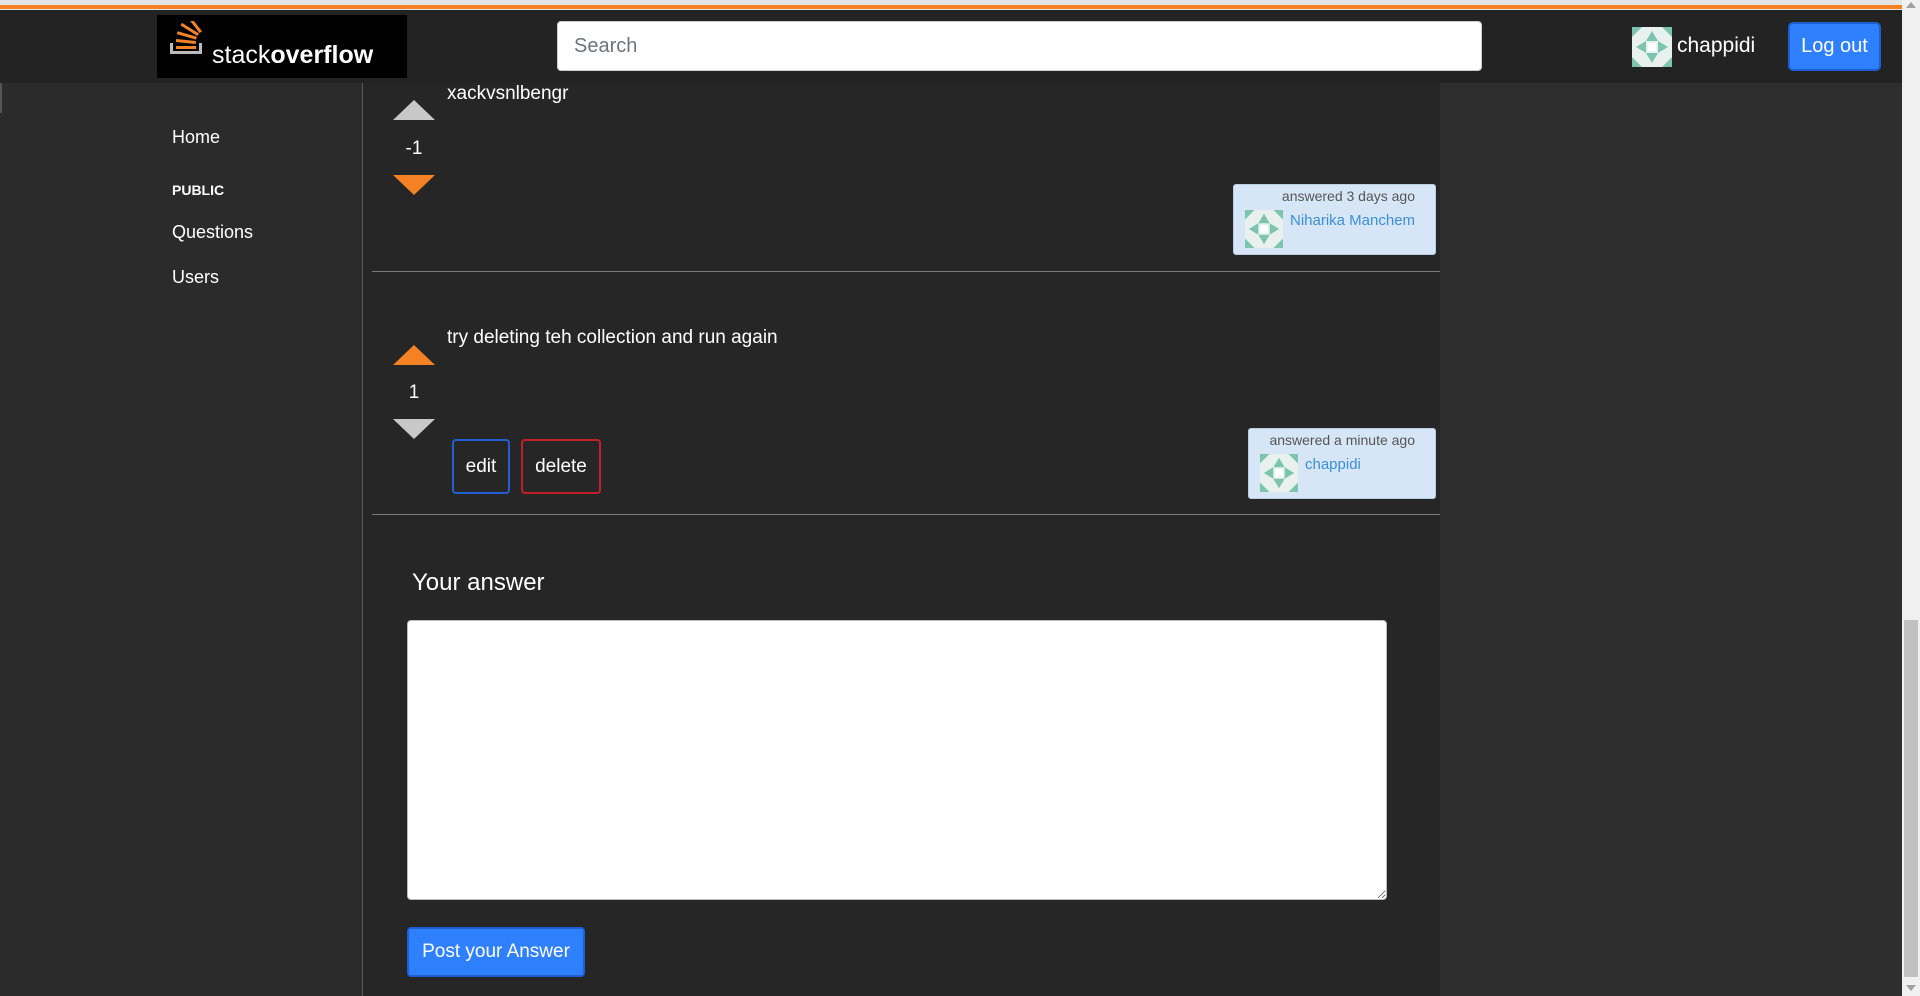 Image resolution: width=1920 pixels, height=996 pixels. I want to click on current-user-name: chappidi, so click(1716, 46).